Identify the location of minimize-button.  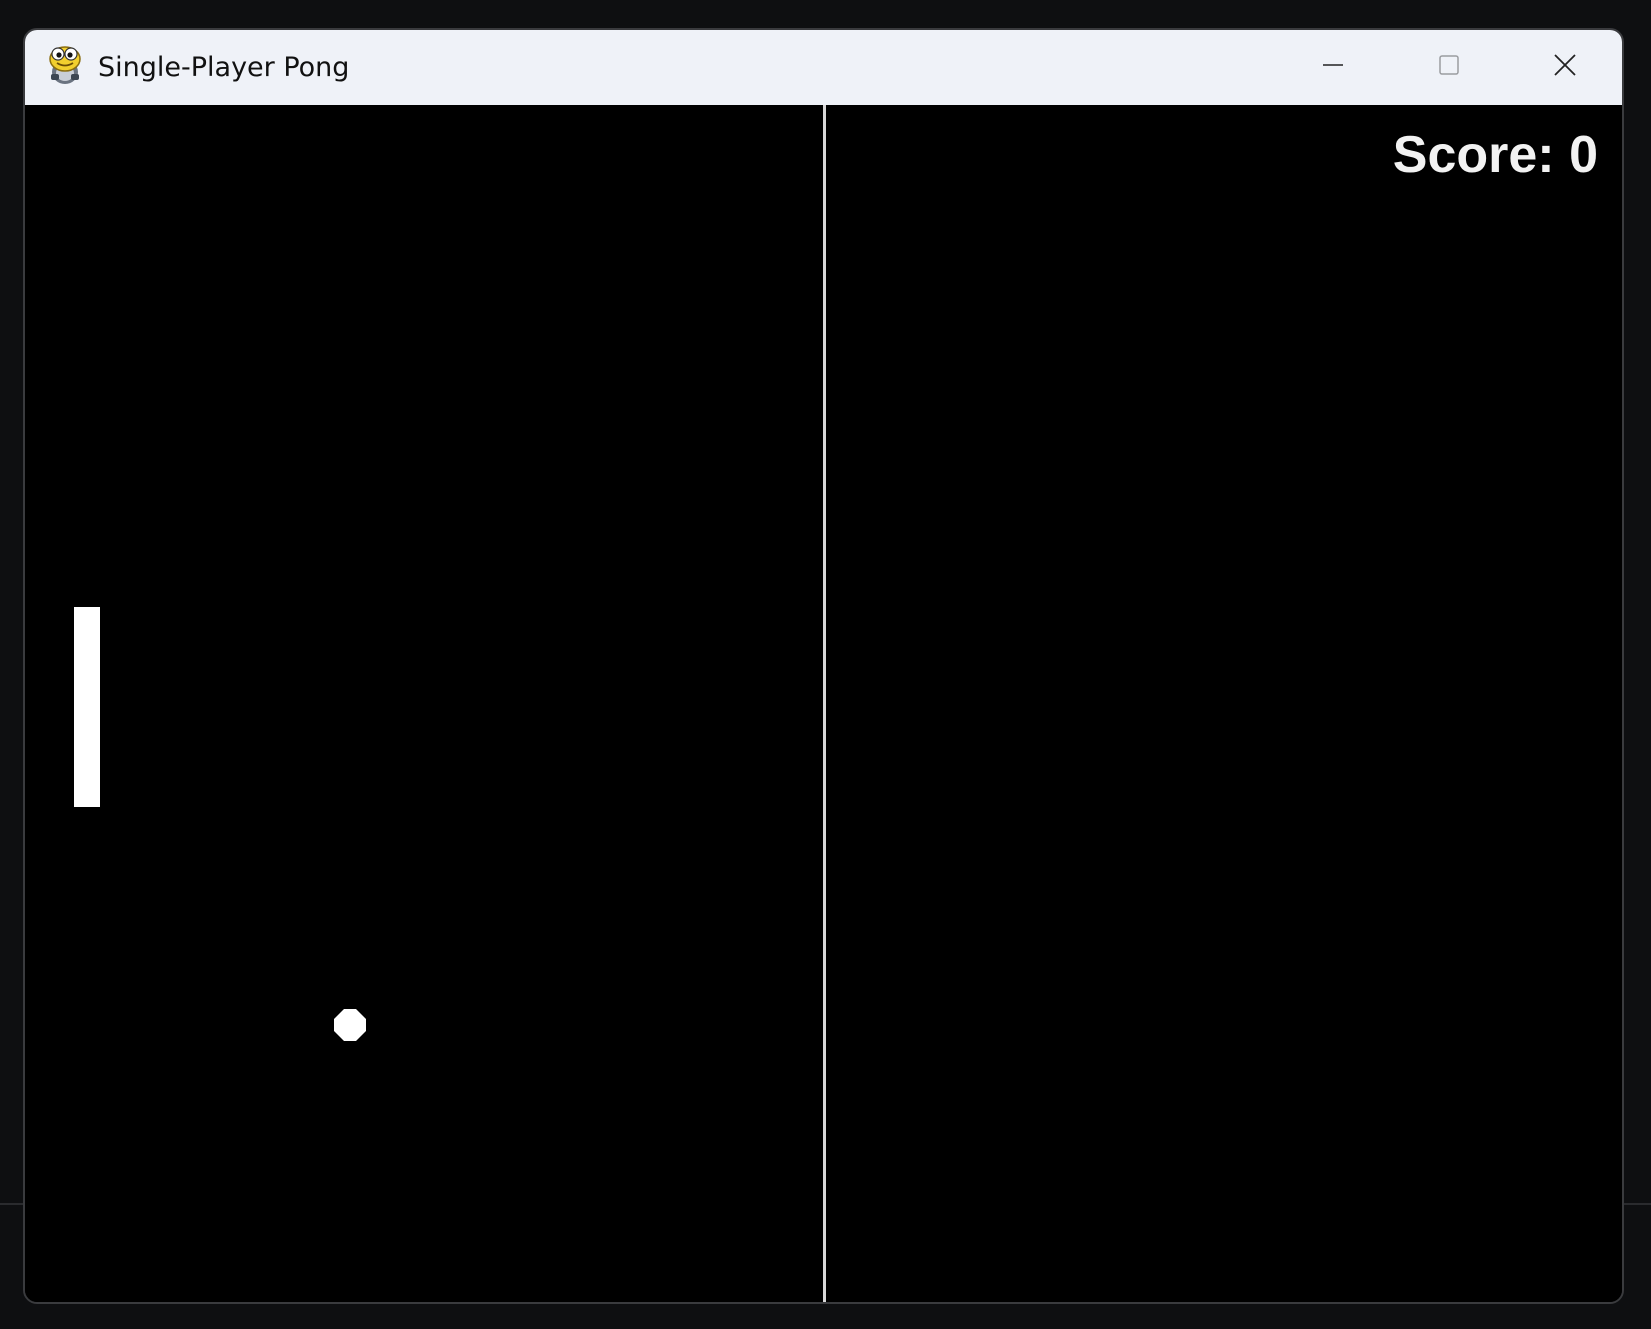
(1333, 67).